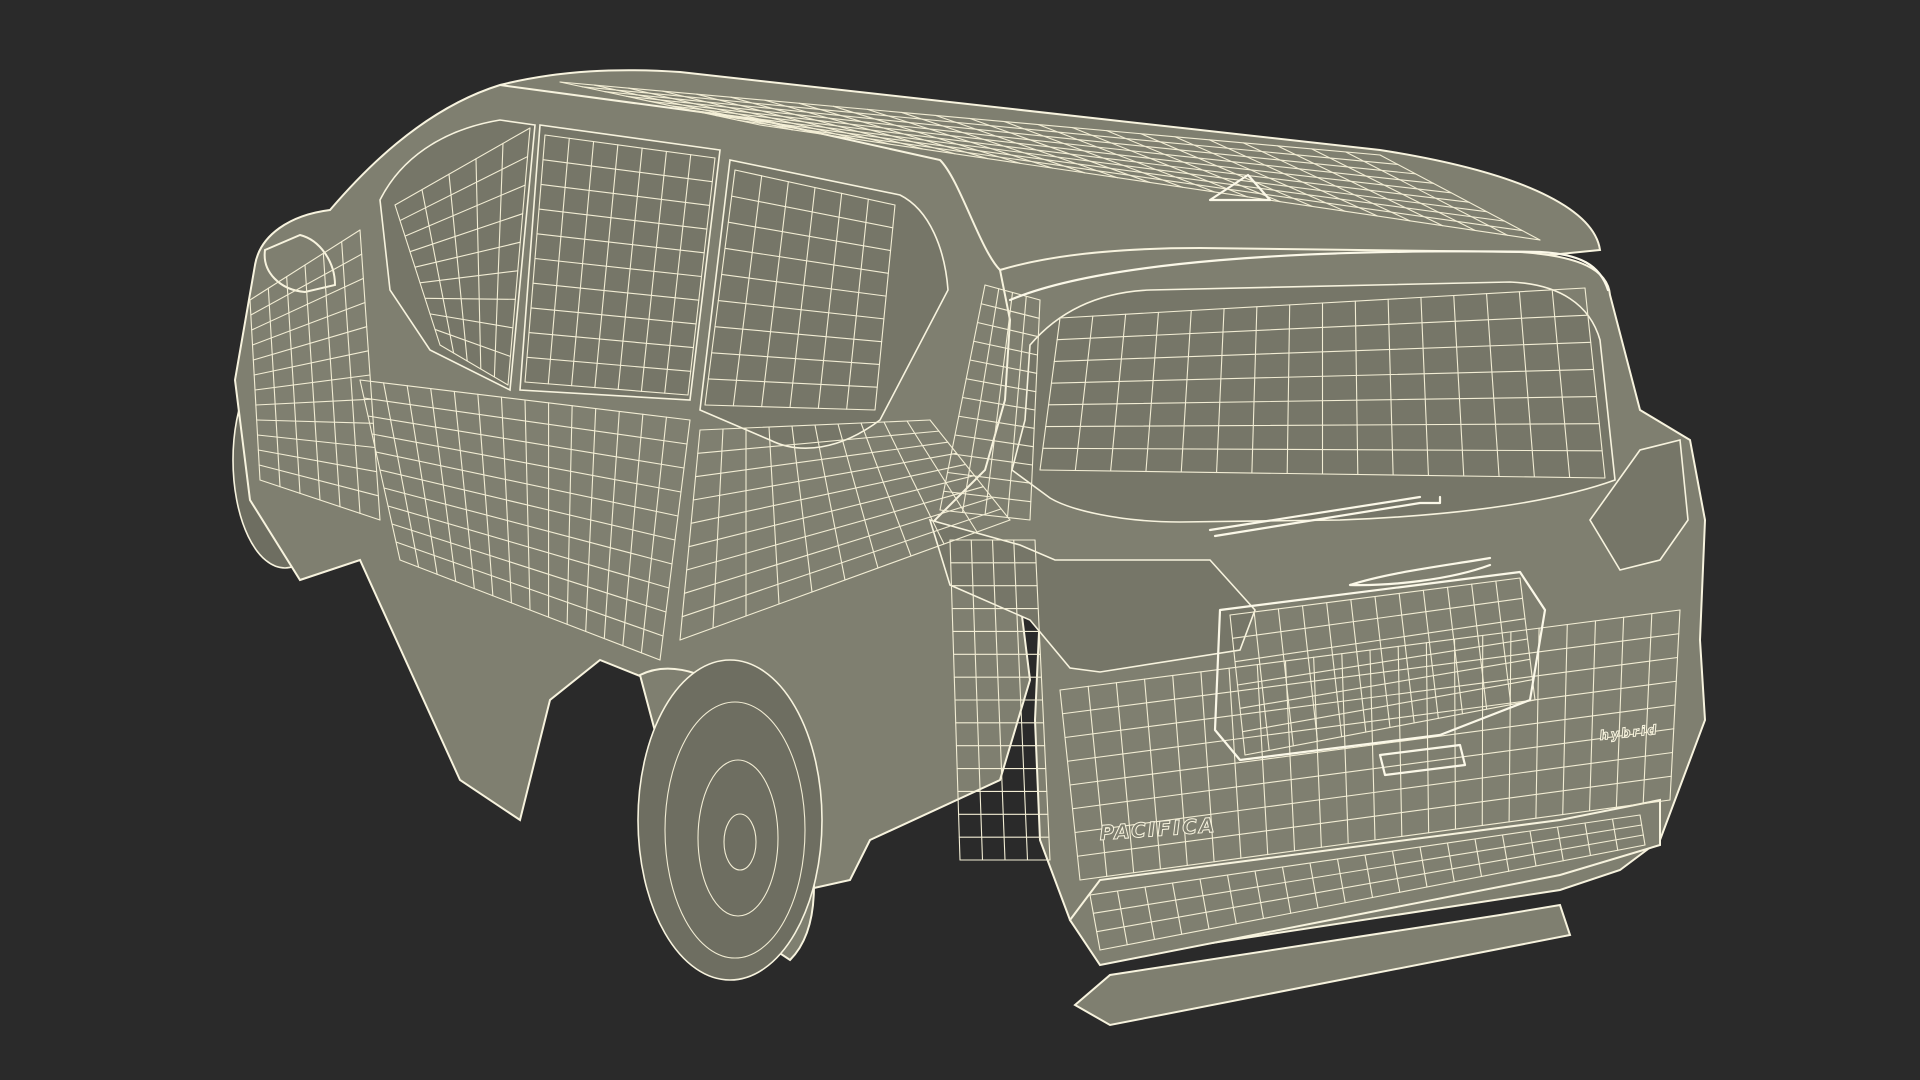  Describe the element at coordinates (730, 820) in the screenshot. I see `rear-left-wheel` at that location.